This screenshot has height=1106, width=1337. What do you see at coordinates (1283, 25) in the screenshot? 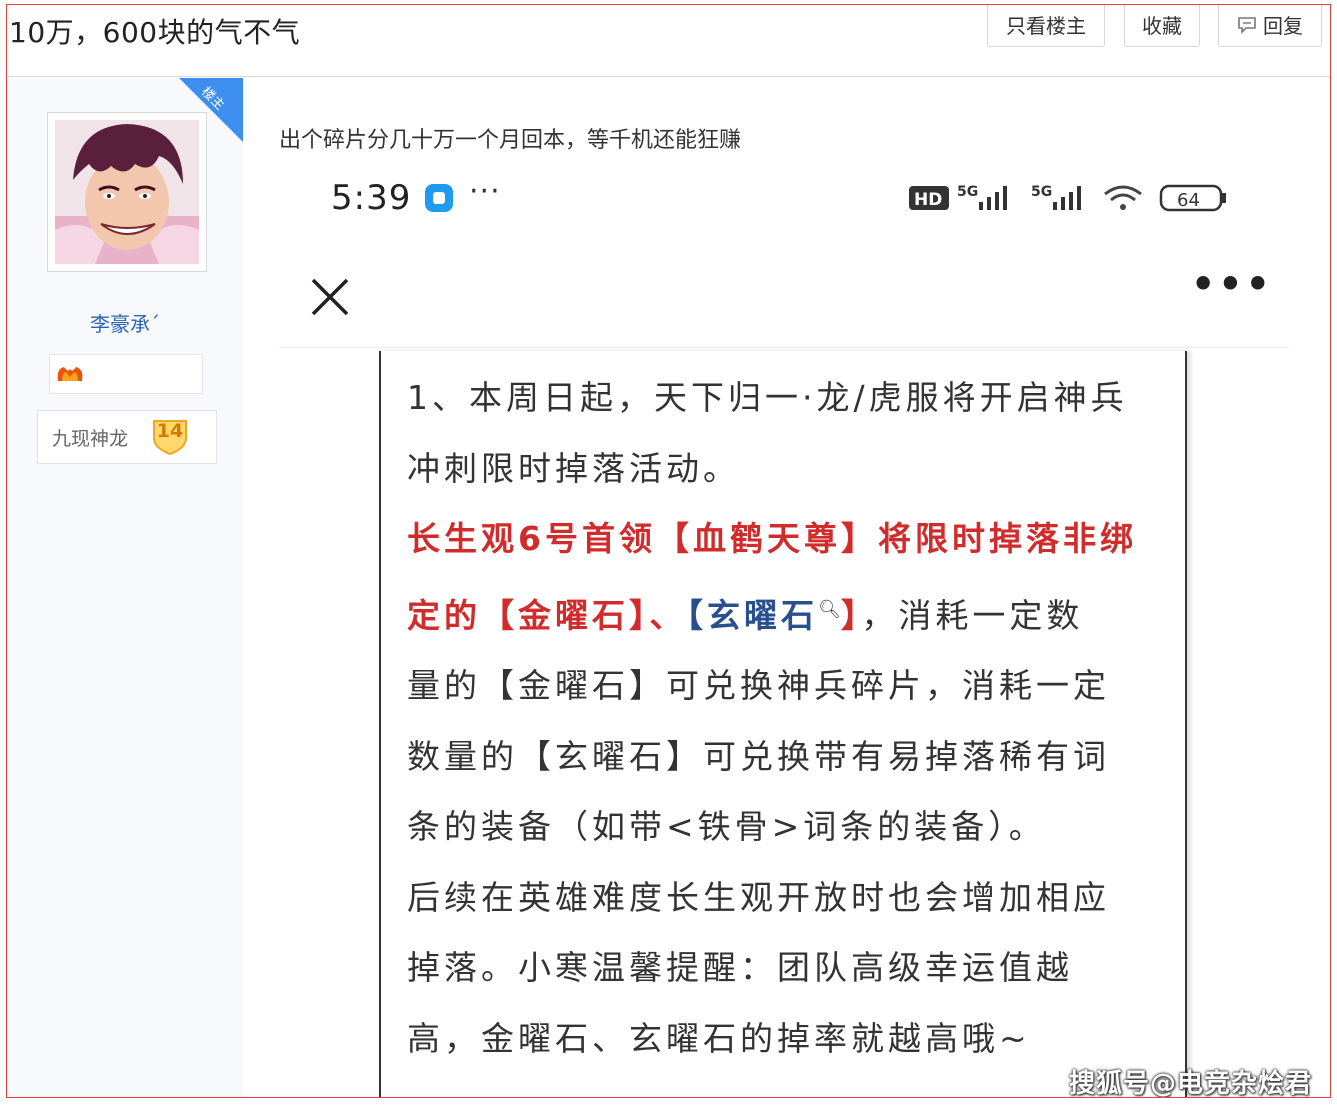
I see `reply-label: 回复` at bounding box center [1283, 25].